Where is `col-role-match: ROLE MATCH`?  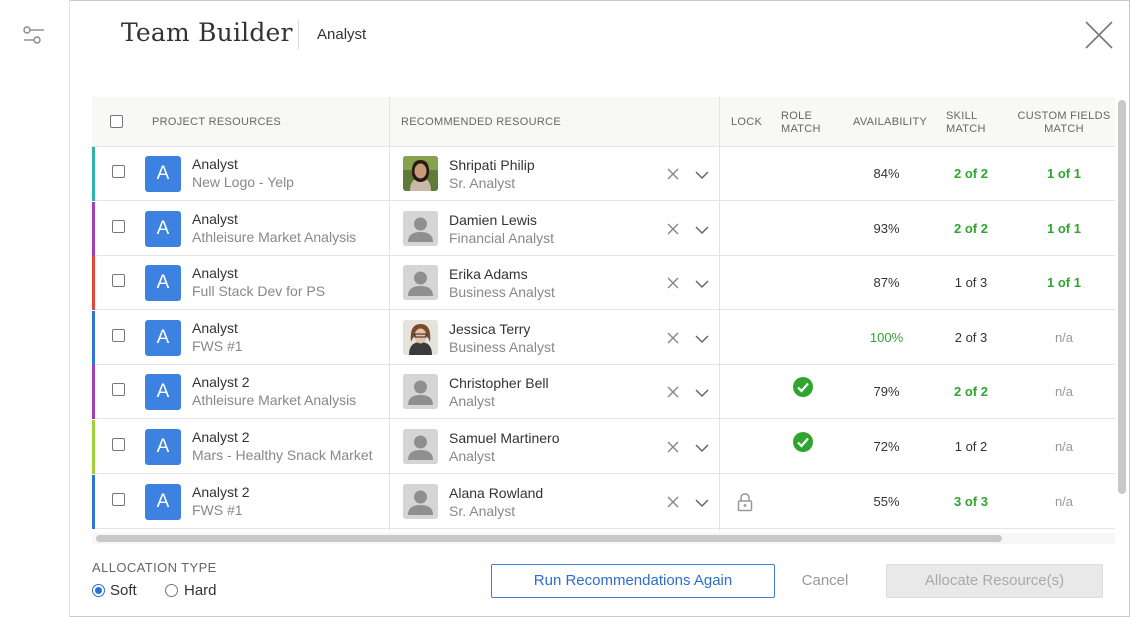 col-role-match: ROLE MATCH is located at coordinates (801, 123).